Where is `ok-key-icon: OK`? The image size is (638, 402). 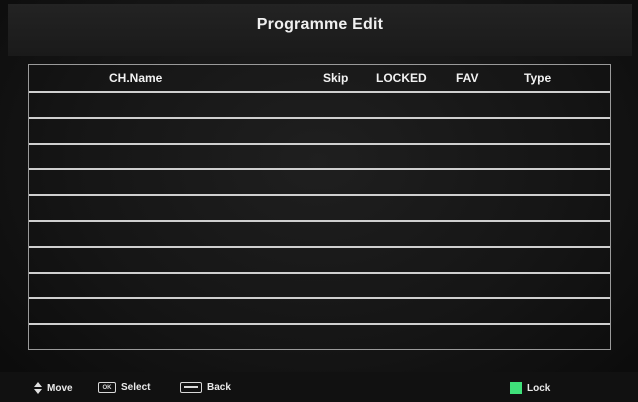
ok-key-icon: OK is located at coordinates (107, 387).